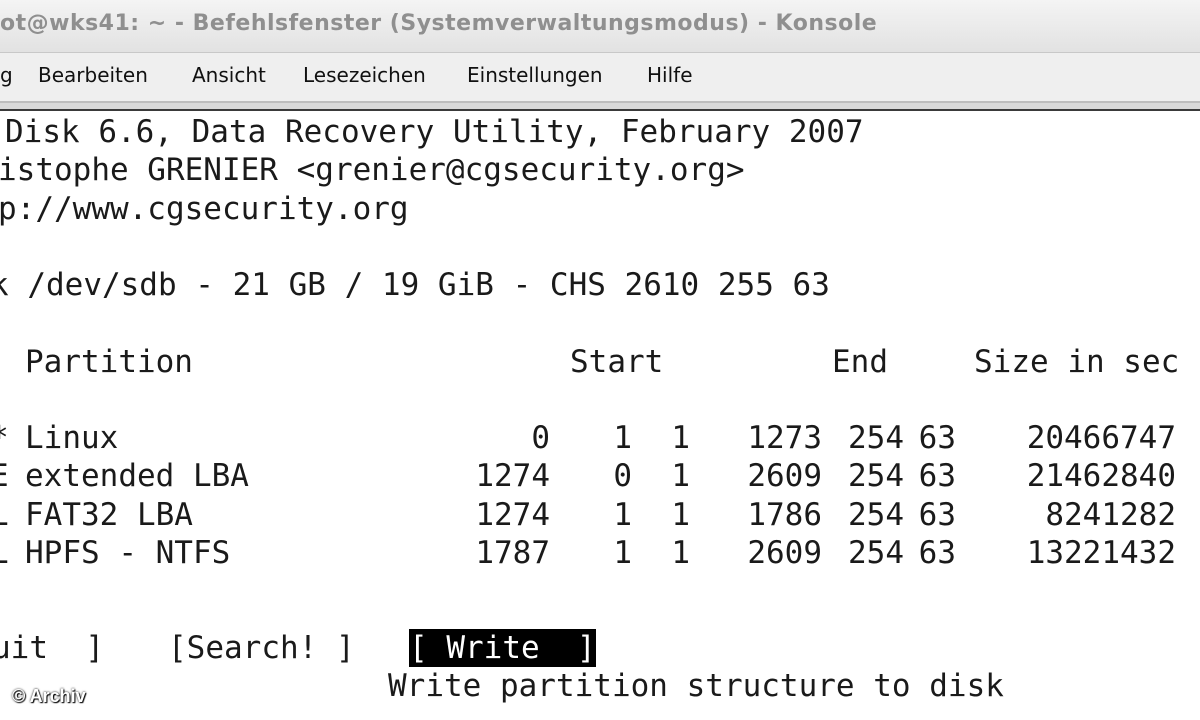  Describe the element at coordinates (109, 515) in the screenshot. I see `partition-type: FAT32 LBA` at that location.